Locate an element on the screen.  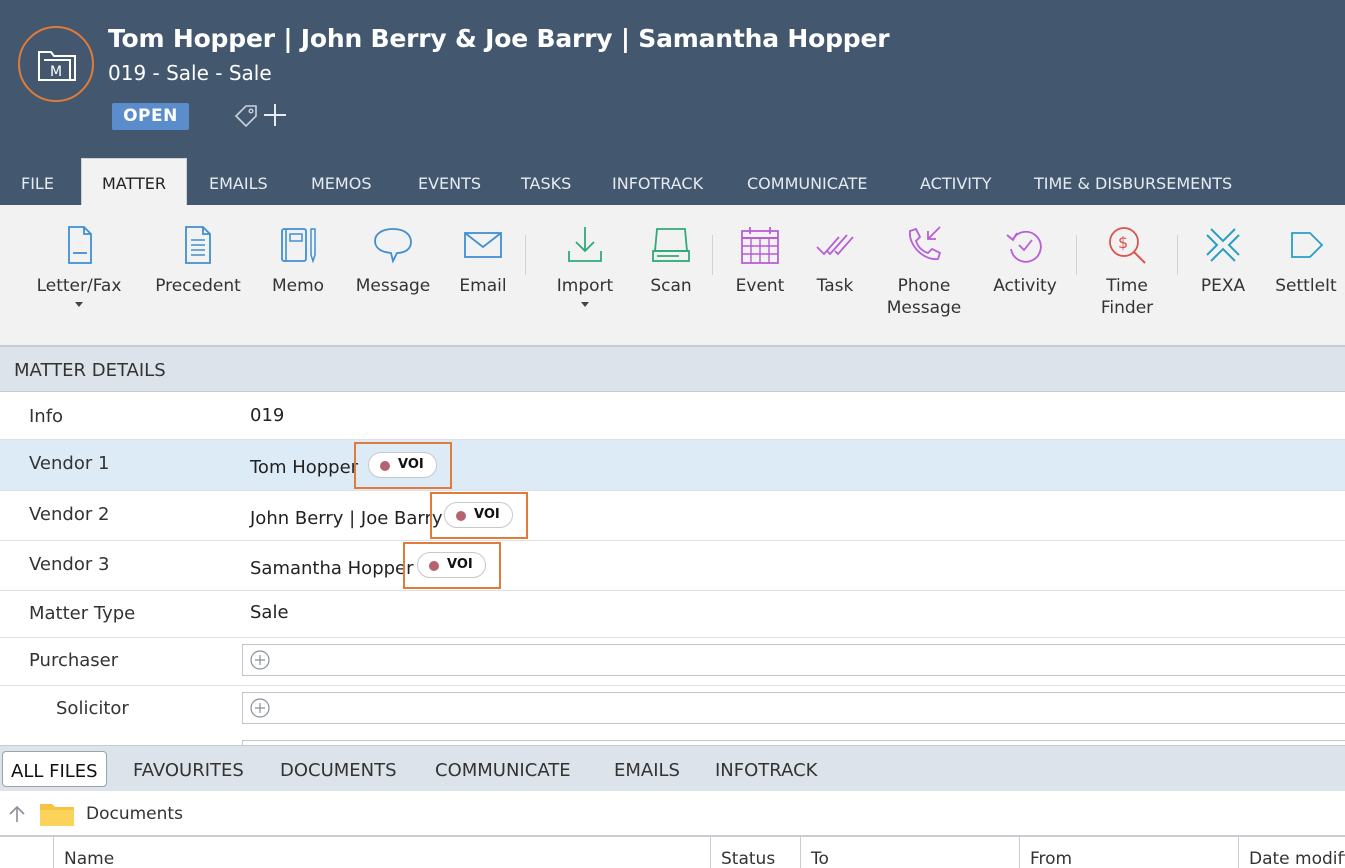
message-icon is located at coordinates (393, 246).